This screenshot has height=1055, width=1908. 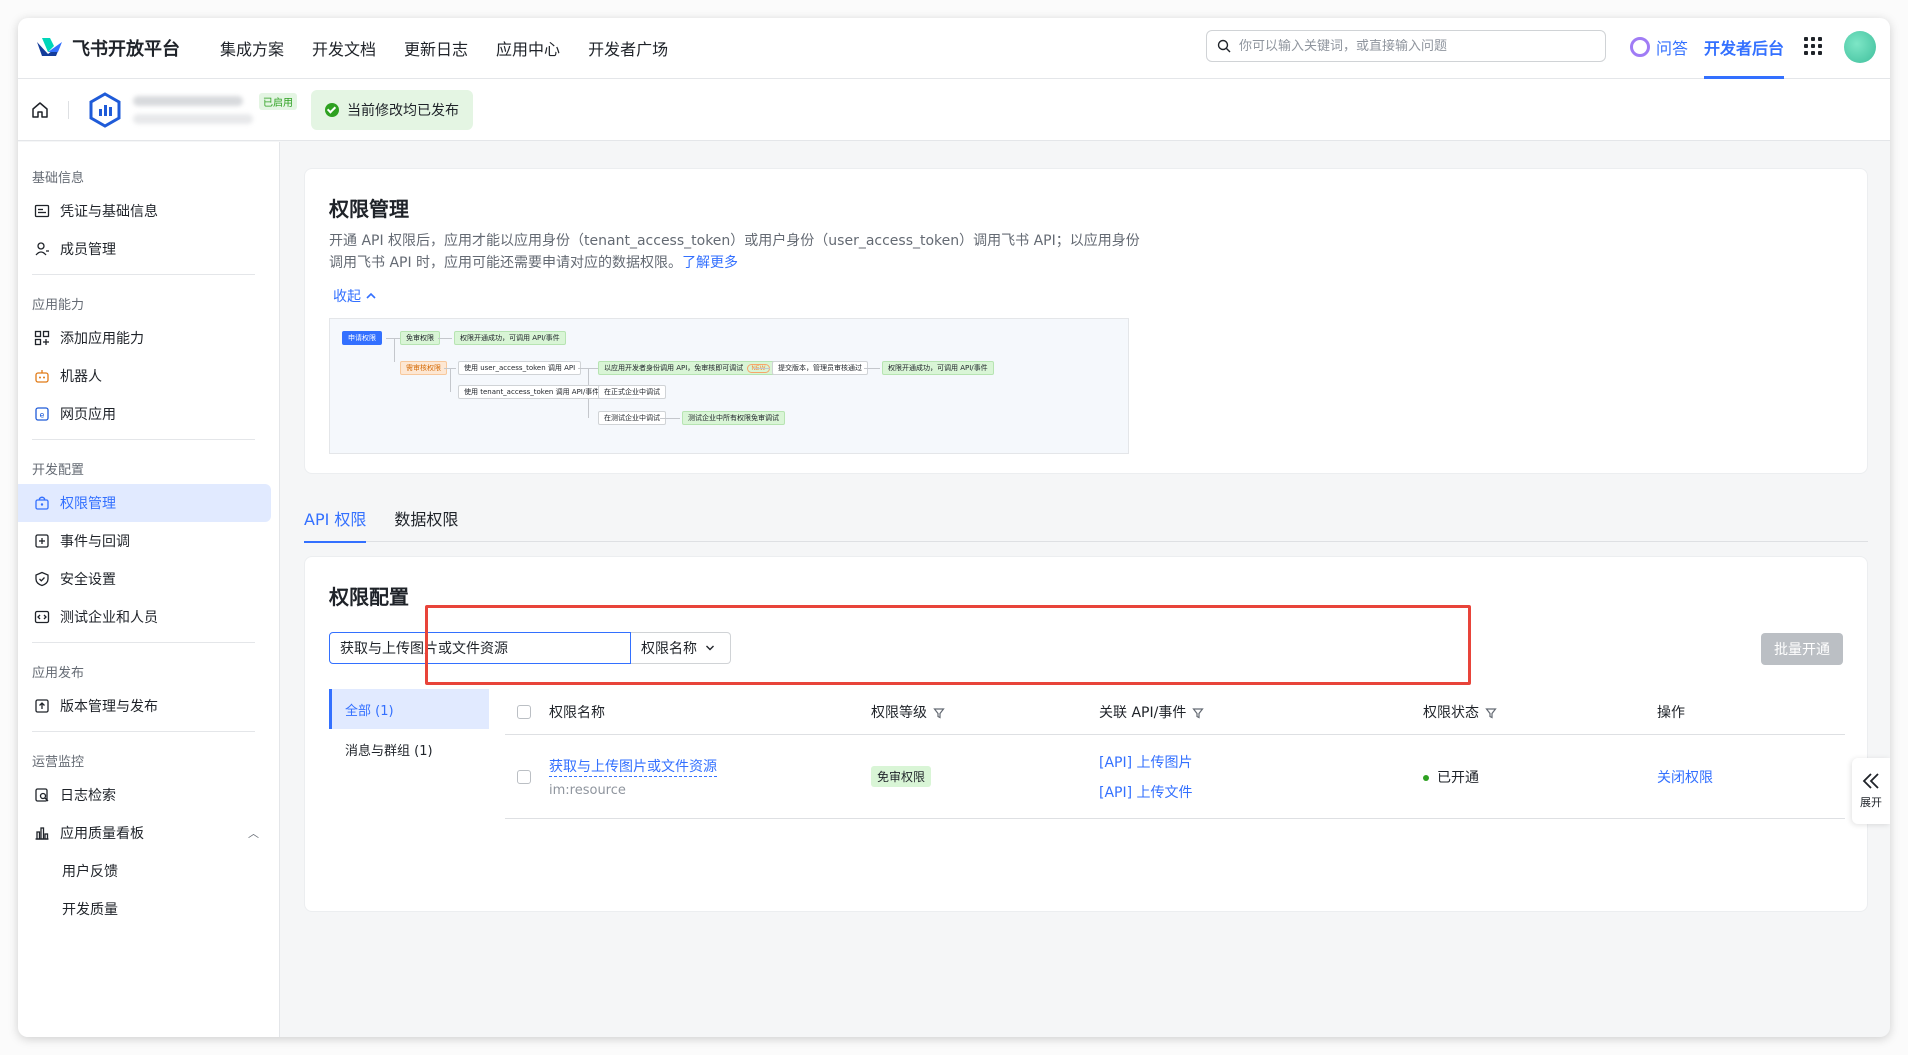 I want to click on publish-status-text: 当前修改均已发布, so click(x=403, y=110).